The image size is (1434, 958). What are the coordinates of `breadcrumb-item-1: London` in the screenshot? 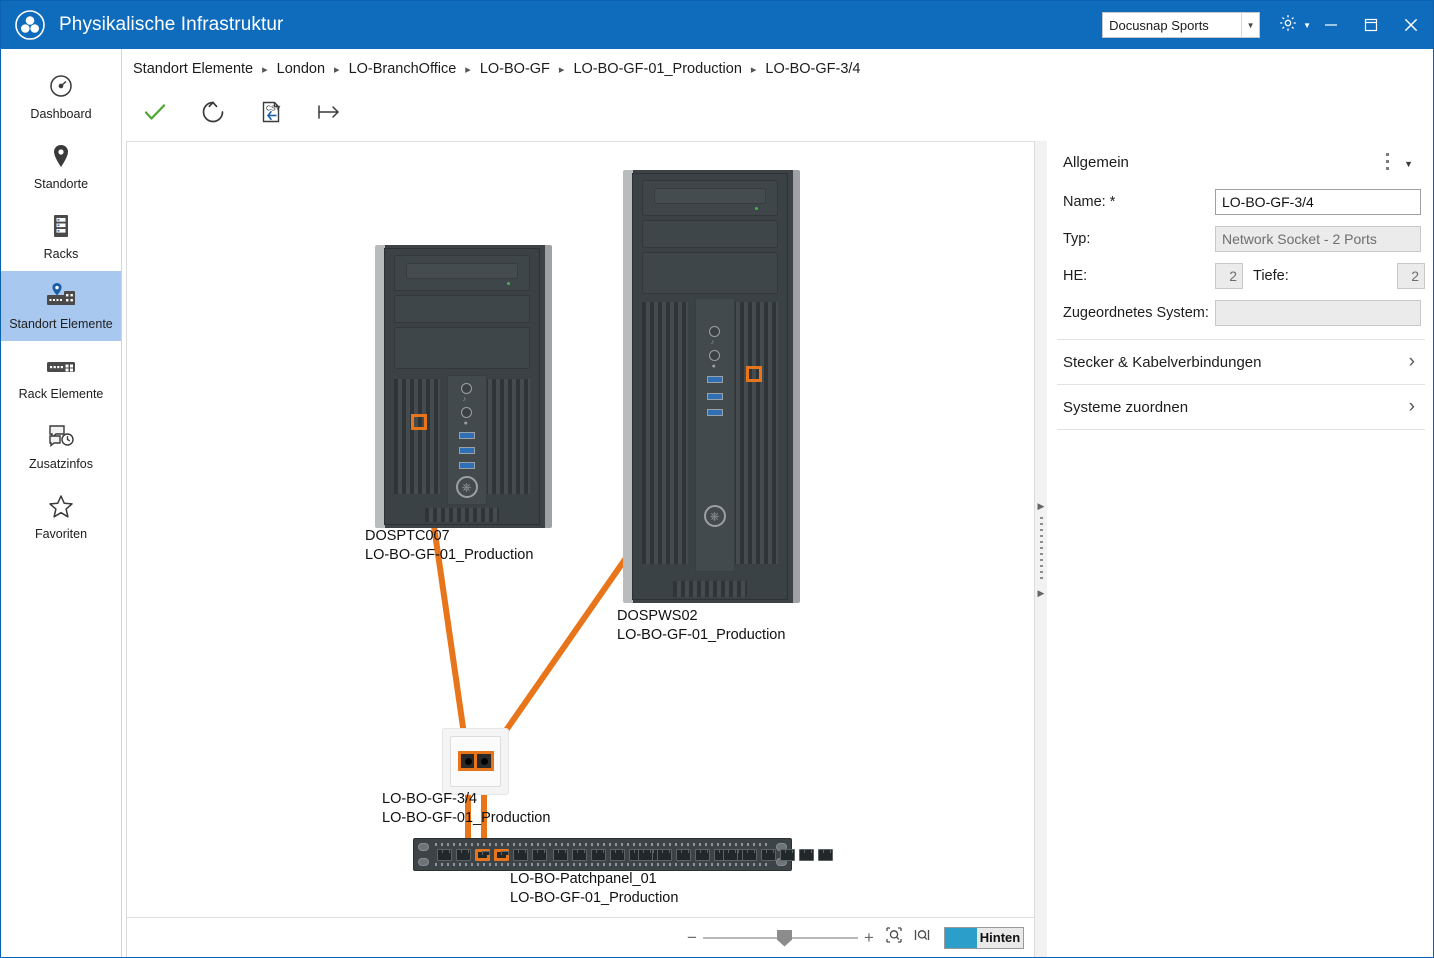 It's located at (301, 69).